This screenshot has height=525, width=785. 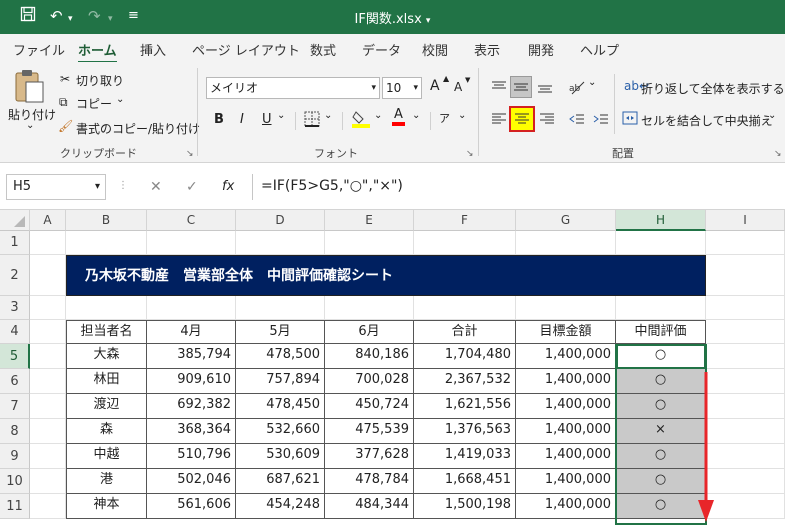 What do you see at coordinates (219, 119) in the screenshot?
I see `bold-button: B` at bounding box center [219, 119].